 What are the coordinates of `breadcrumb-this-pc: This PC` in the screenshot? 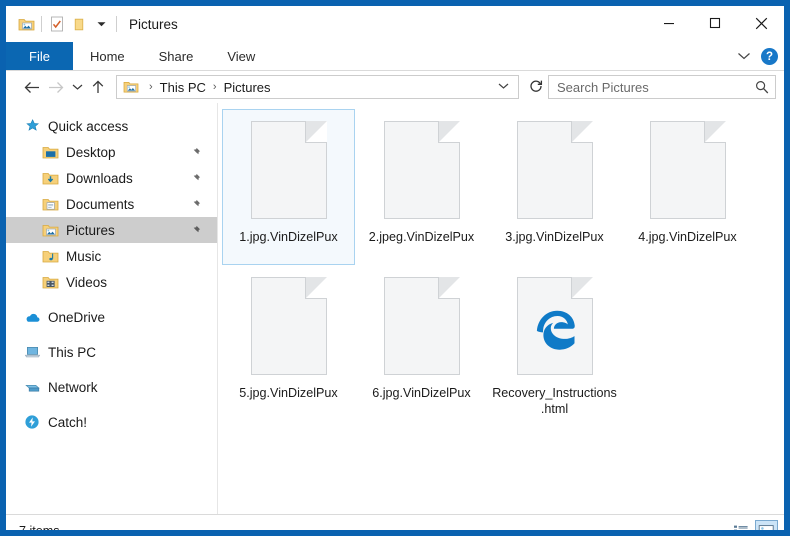 It's located at (183, 87).